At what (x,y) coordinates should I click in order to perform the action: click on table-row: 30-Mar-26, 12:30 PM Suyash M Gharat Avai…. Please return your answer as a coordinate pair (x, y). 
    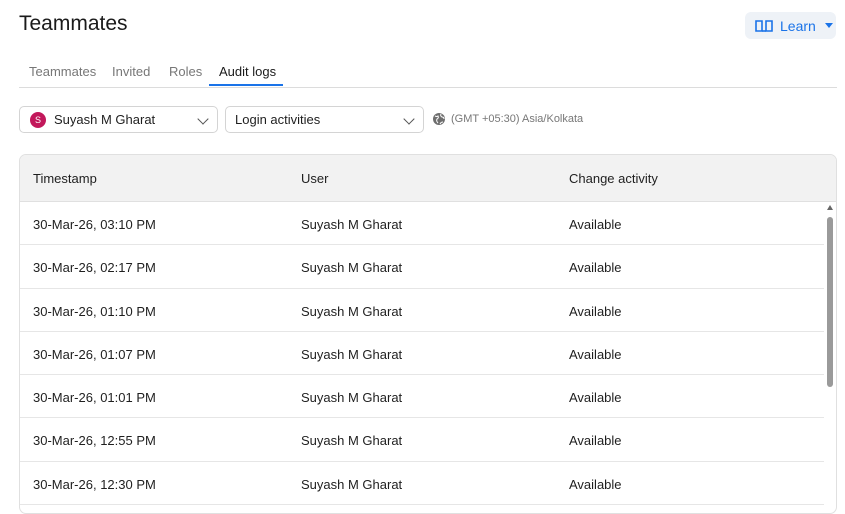
    Looking at the image, I should click on (422, 484).